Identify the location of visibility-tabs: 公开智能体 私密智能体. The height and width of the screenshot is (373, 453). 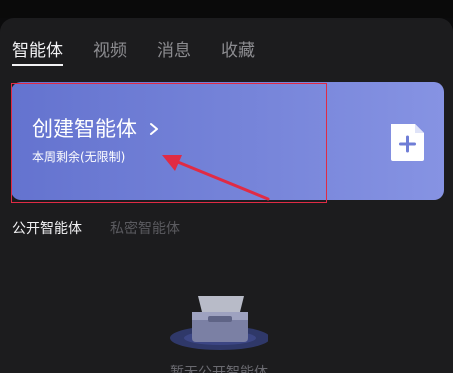
(110, 229).